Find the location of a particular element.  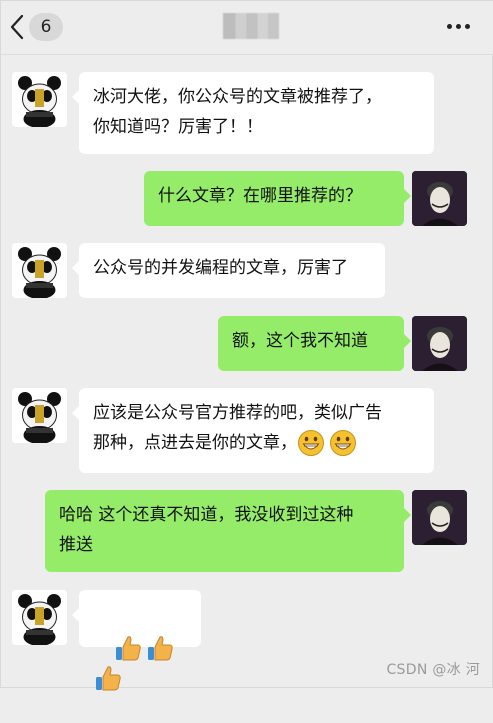

message-bubble-incoming is located at coordinates (136, 640).